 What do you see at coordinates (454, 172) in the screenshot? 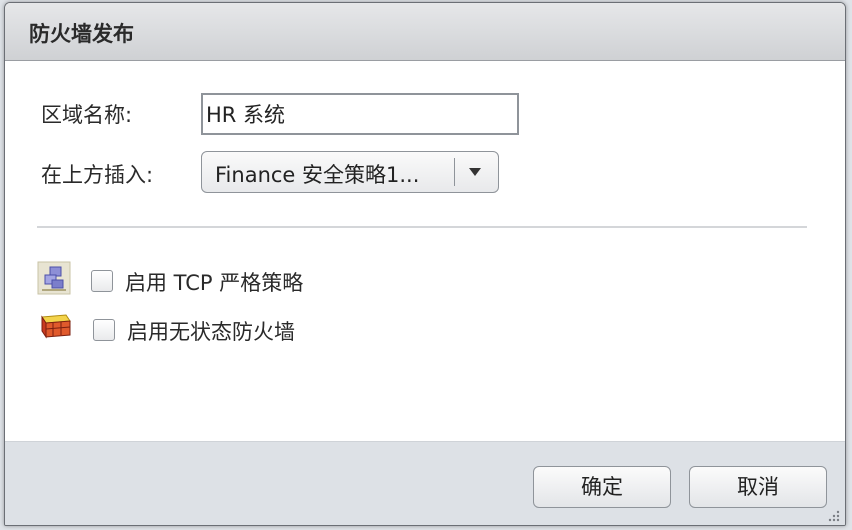
I see `select-divider` at bounding box center [454, 172].